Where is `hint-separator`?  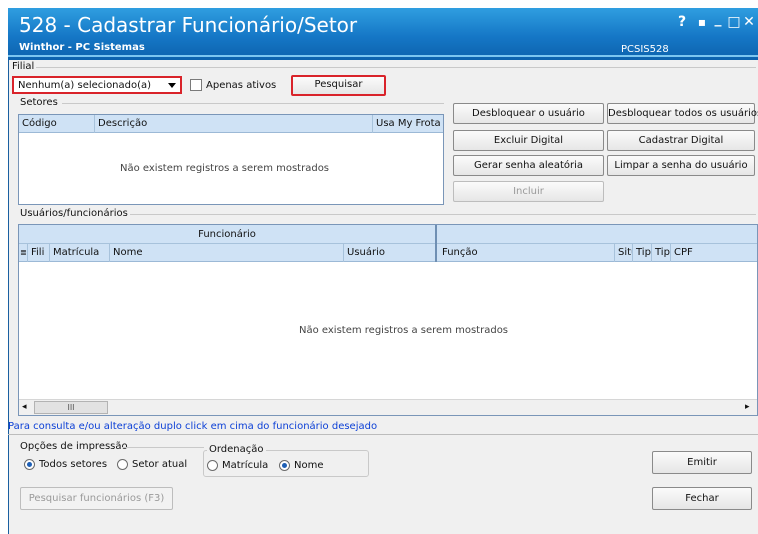 hint-separator is located at coordinates (383, 434).